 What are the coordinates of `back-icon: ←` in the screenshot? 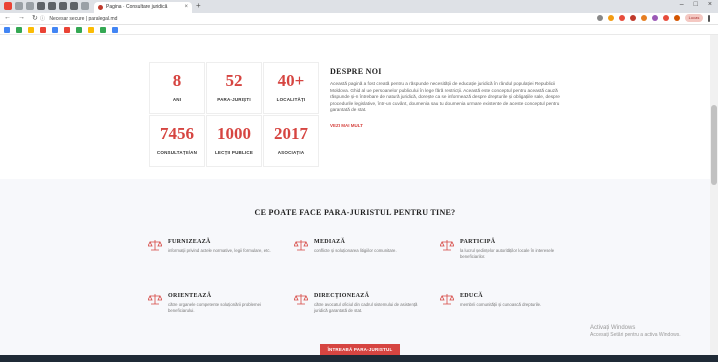 It's located at (7, 18).